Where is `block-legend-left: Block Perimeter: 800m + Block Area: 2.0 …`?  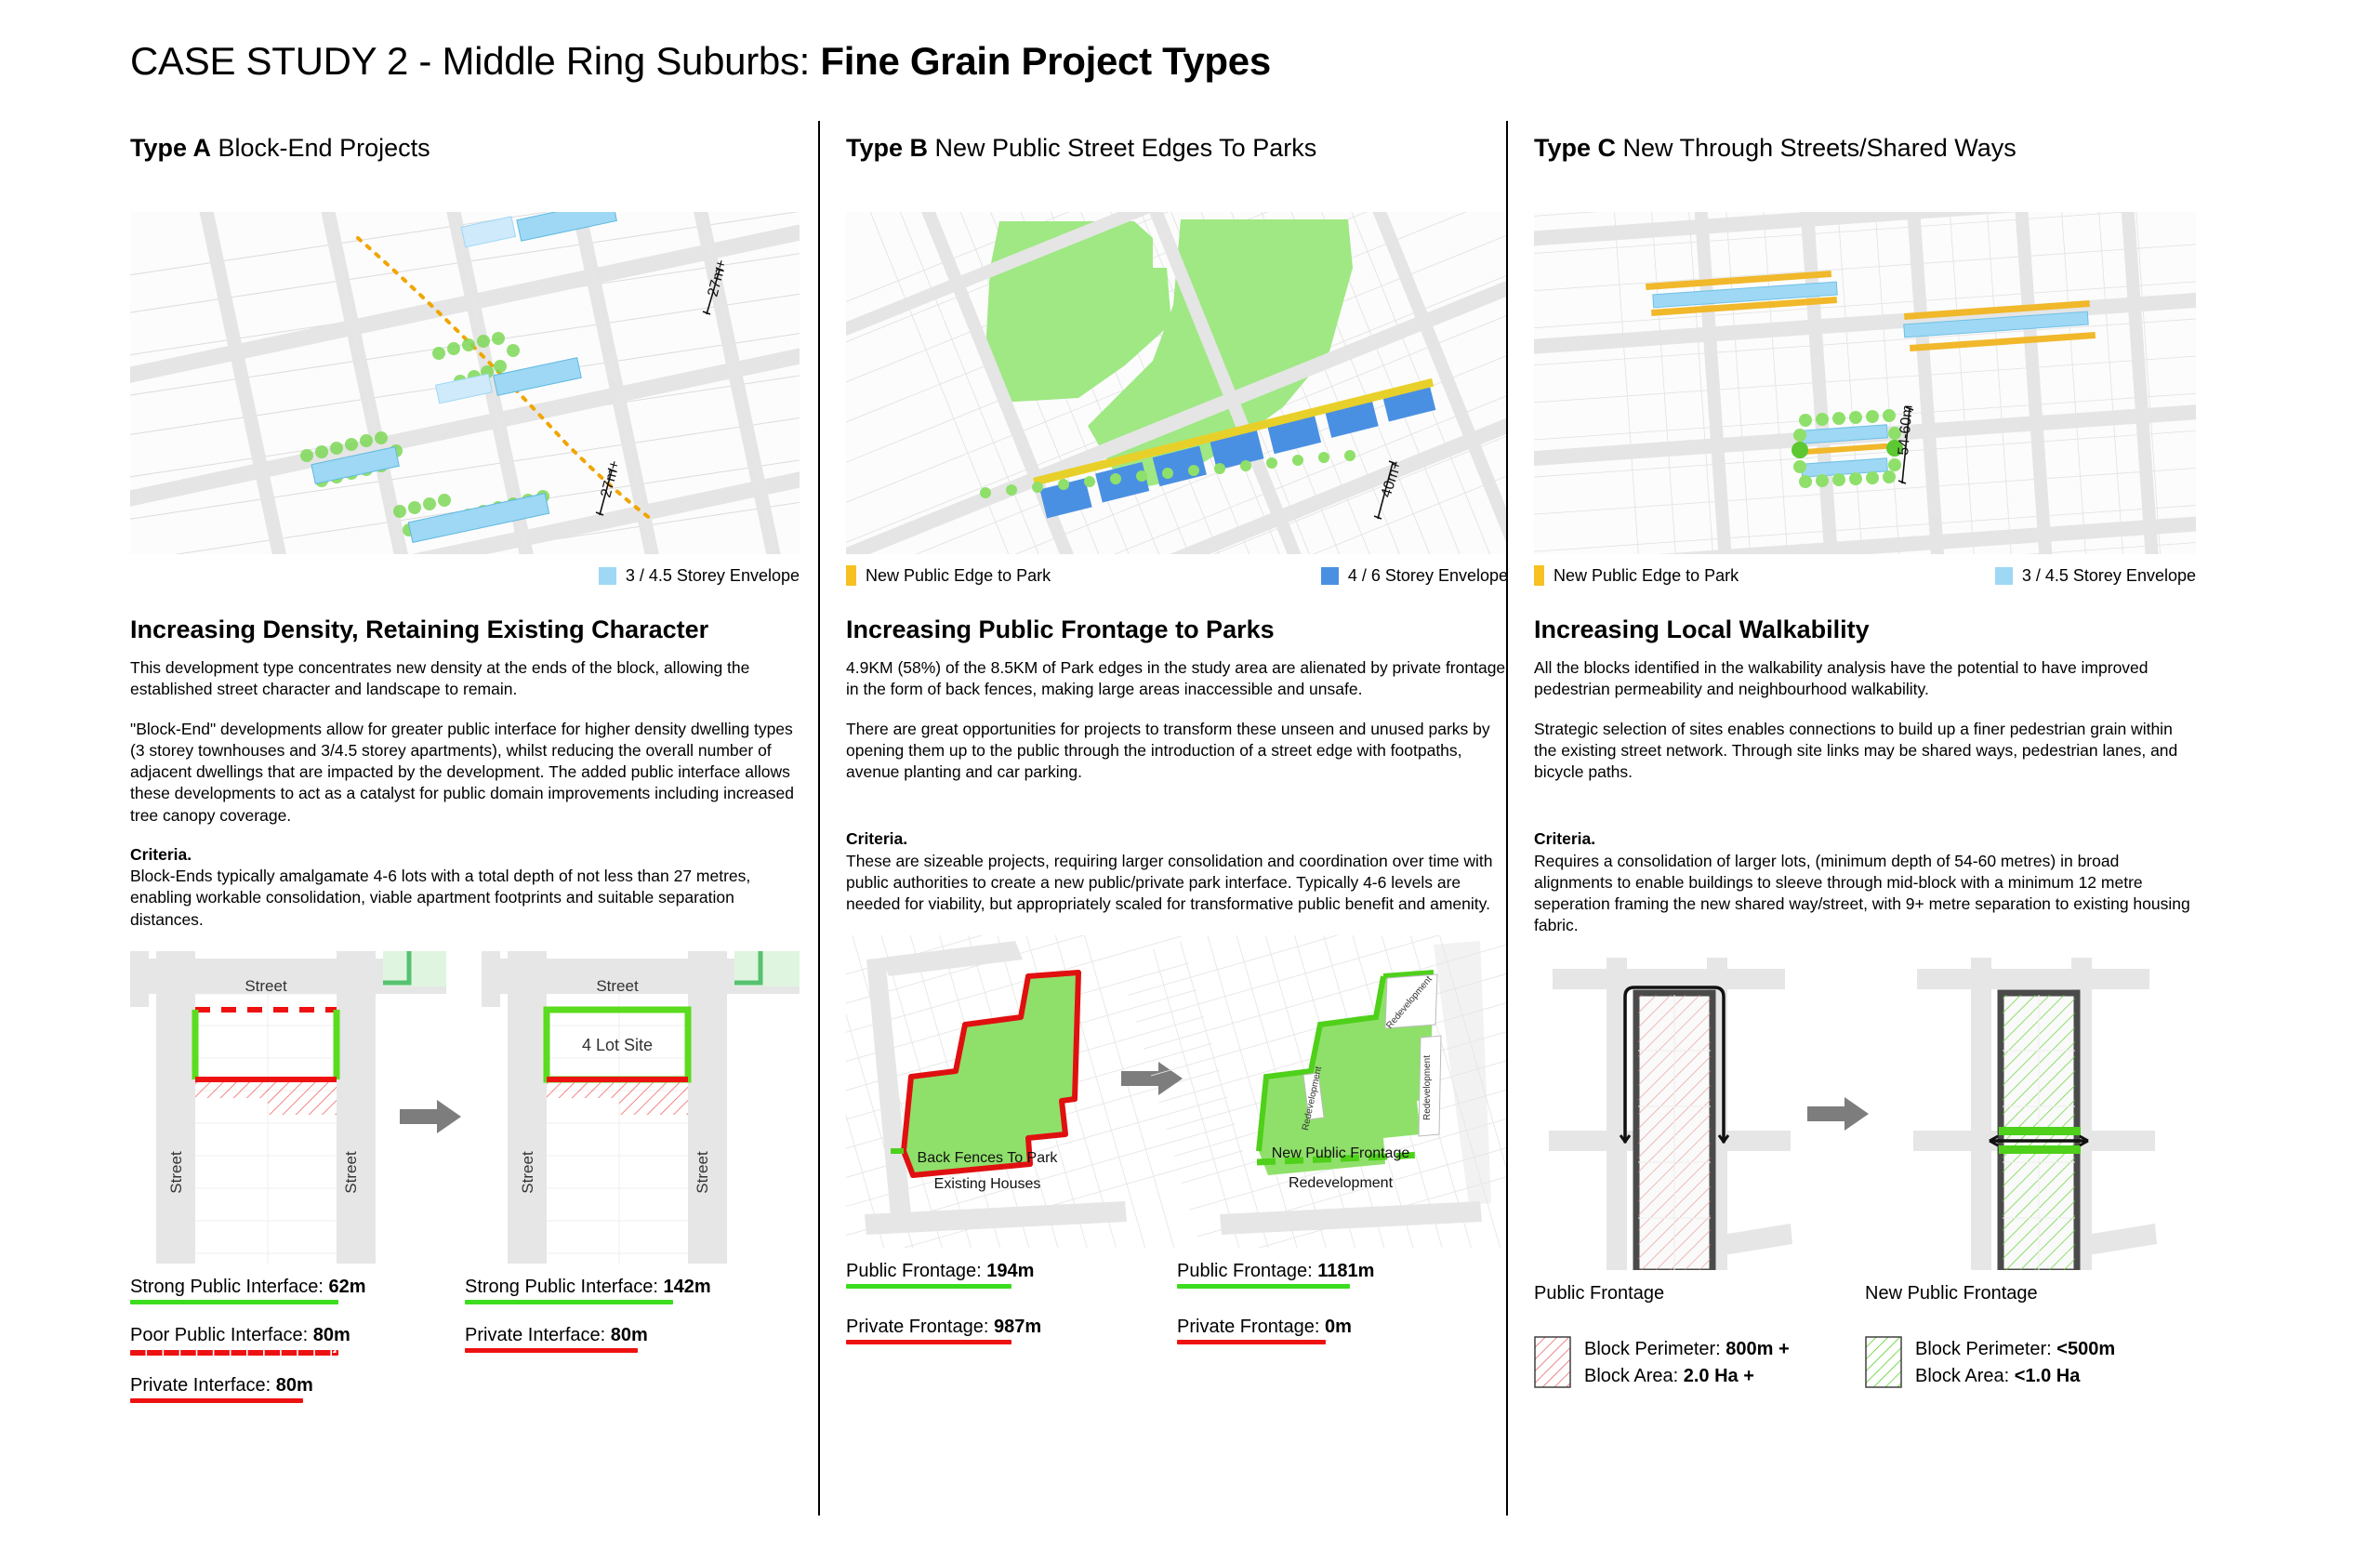 block-legend-left: Block Perimeter: 800m + Block Area: 2.0 … is located at coordinates (1699, 1363).